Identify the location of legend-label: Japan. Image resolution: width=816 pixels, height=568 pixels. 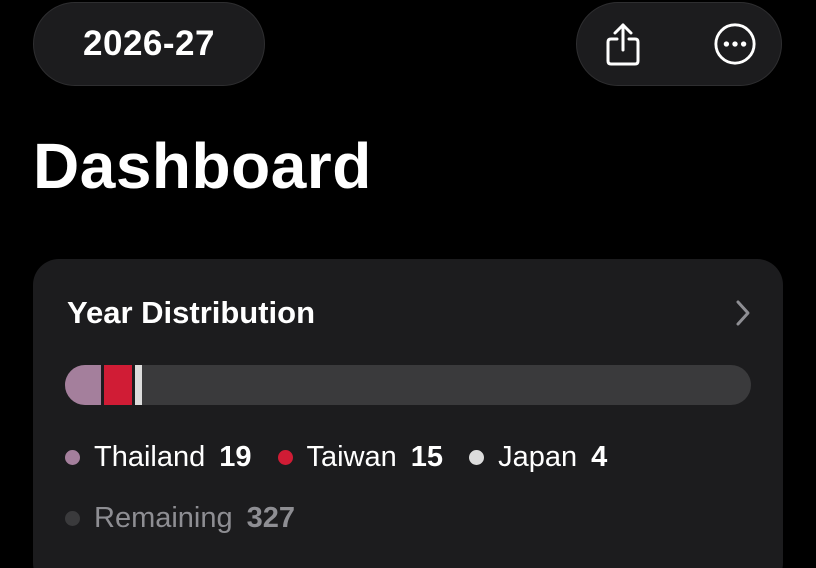
(538, 456).